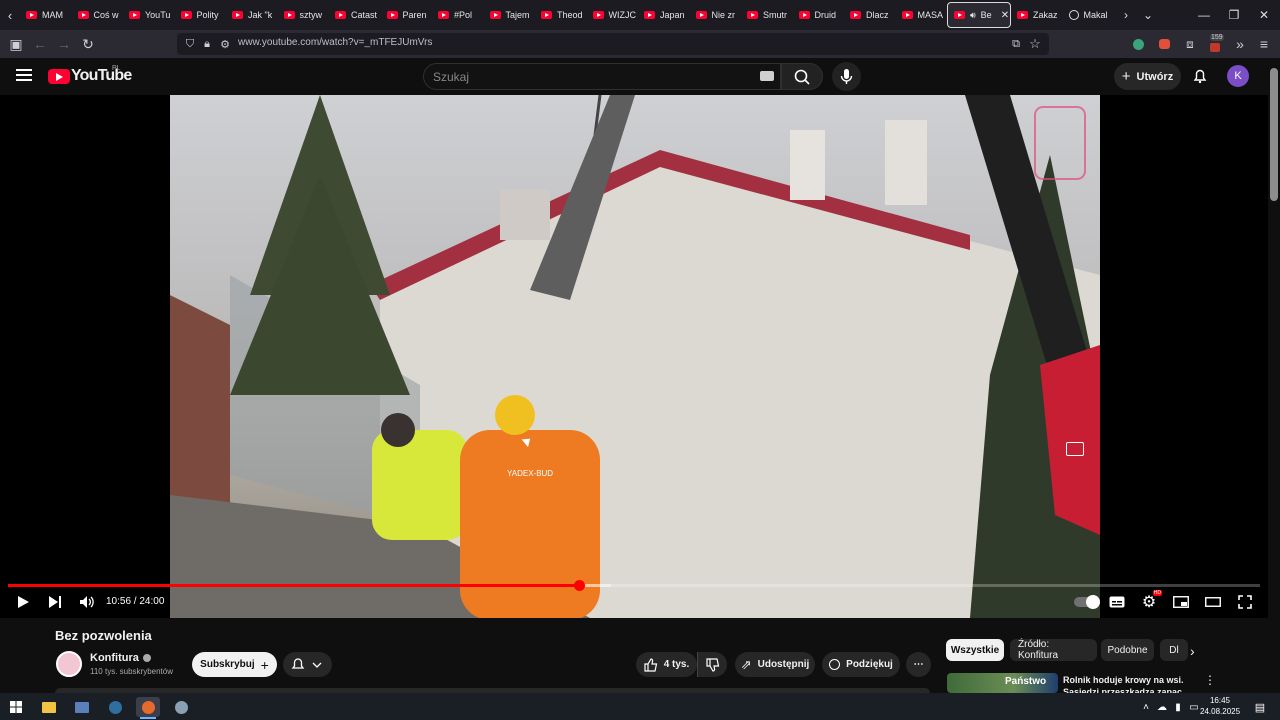 This screenshot has height=720, width=1280. Describe the element at coordinates (1147, 76) in the screenshot. I see `create-button: + Utwórz` at that location.